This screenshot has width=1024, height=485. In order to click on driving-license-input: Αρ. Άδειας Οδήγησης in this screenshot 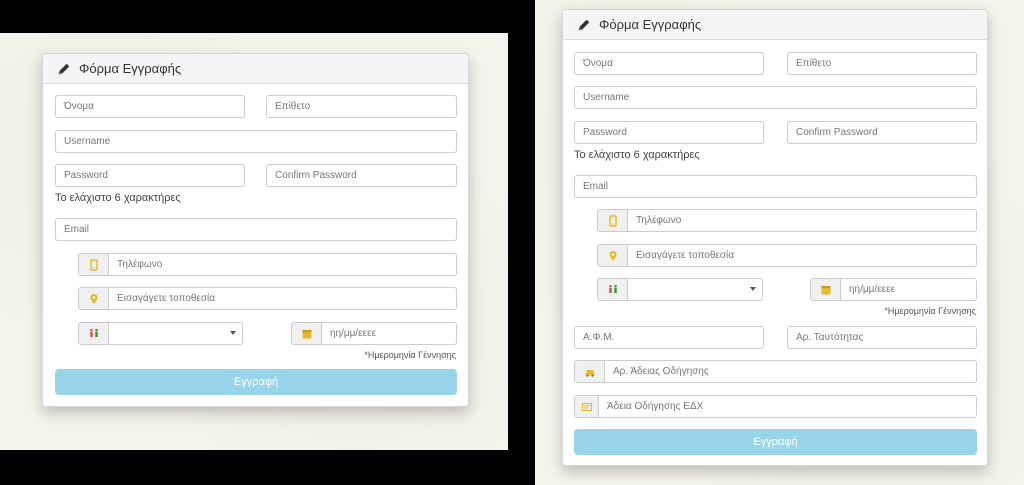, I will do `click(775, 371)`.